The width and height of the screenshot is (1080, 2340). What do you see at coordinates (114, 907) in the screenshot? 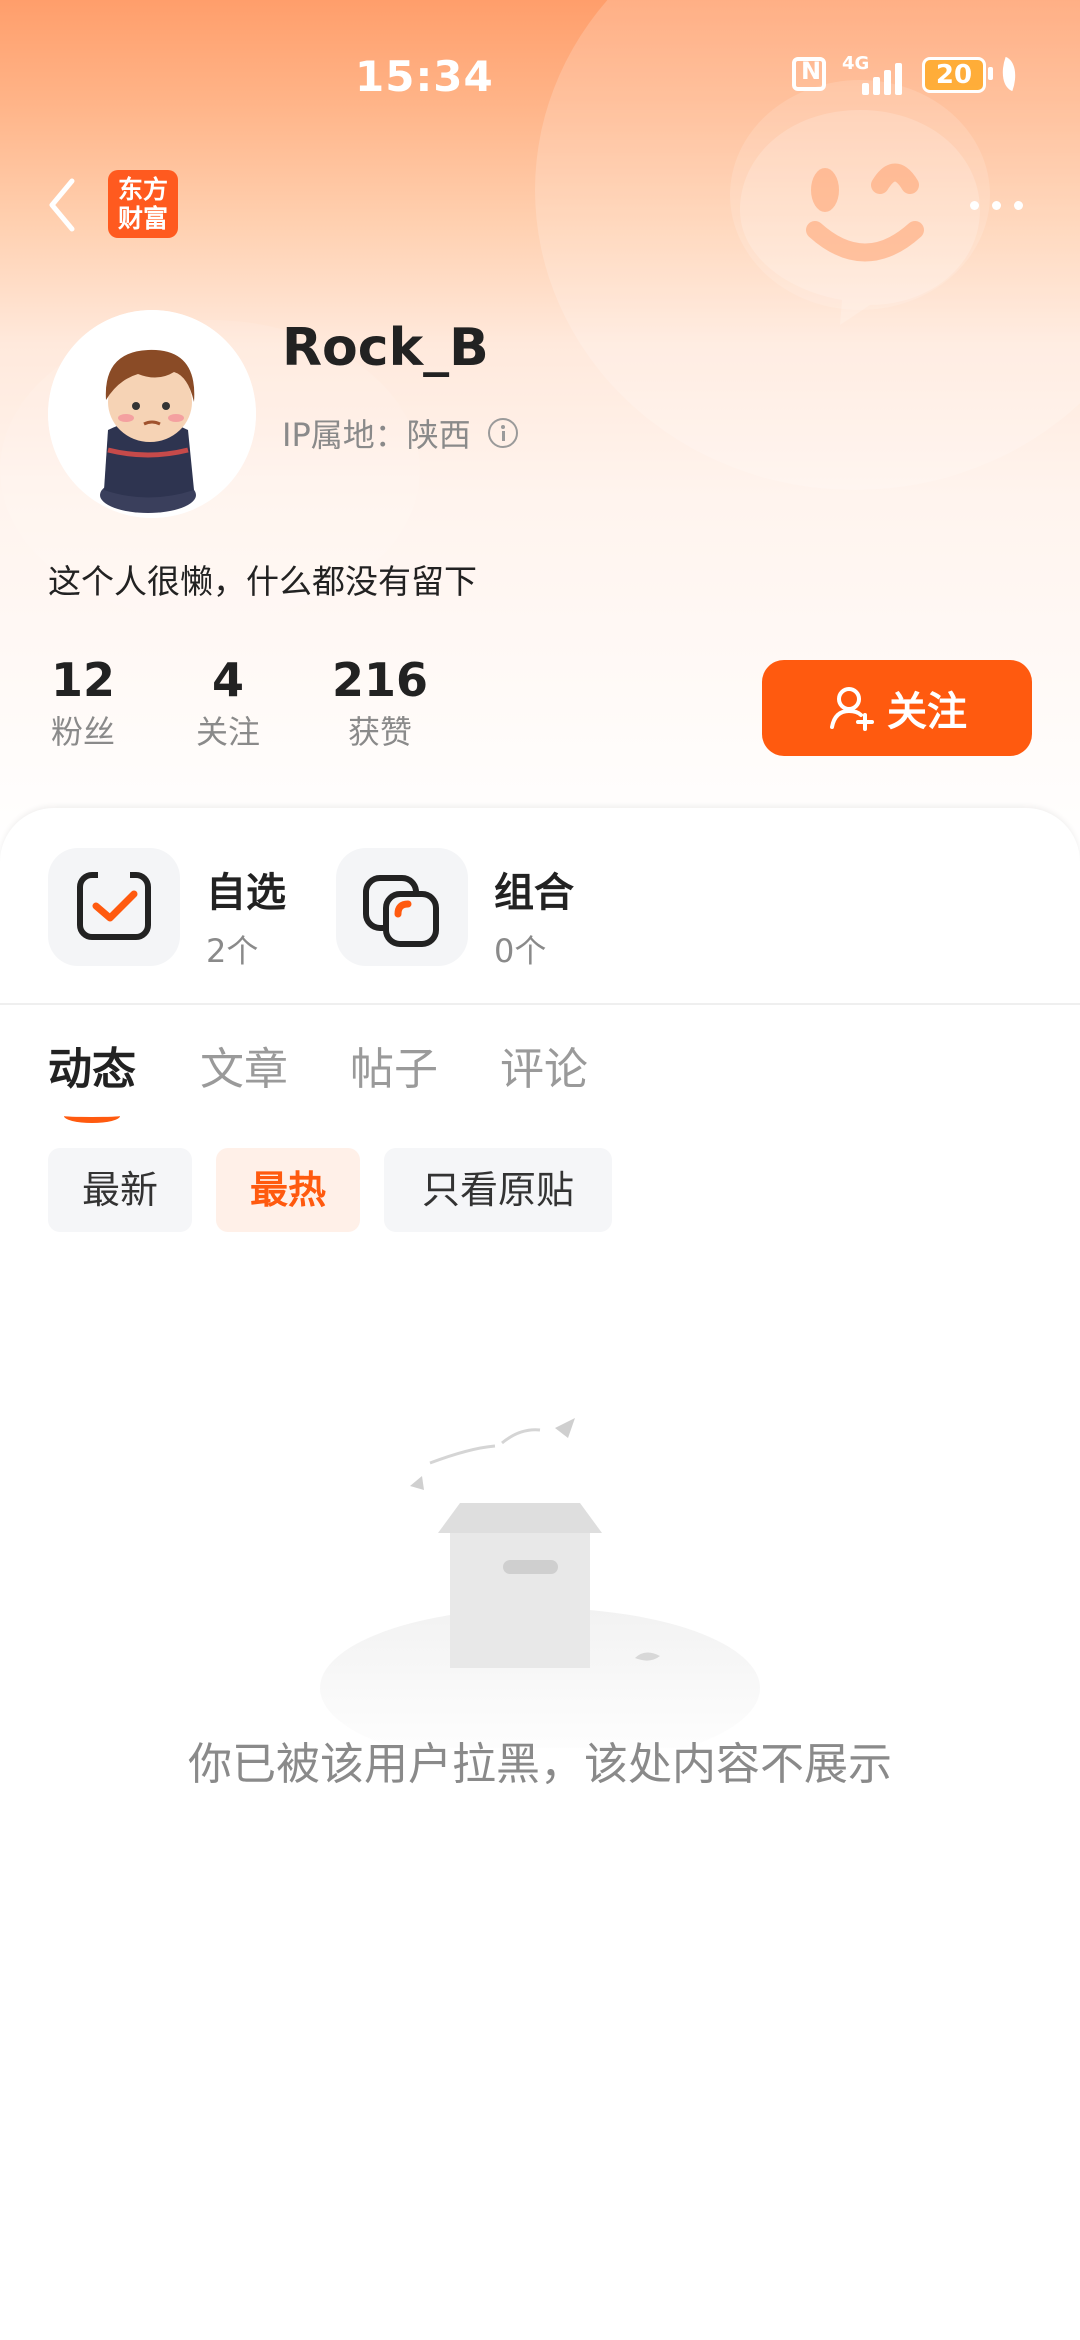
I see `watchlist-icon` at bounding box center [114, 907].